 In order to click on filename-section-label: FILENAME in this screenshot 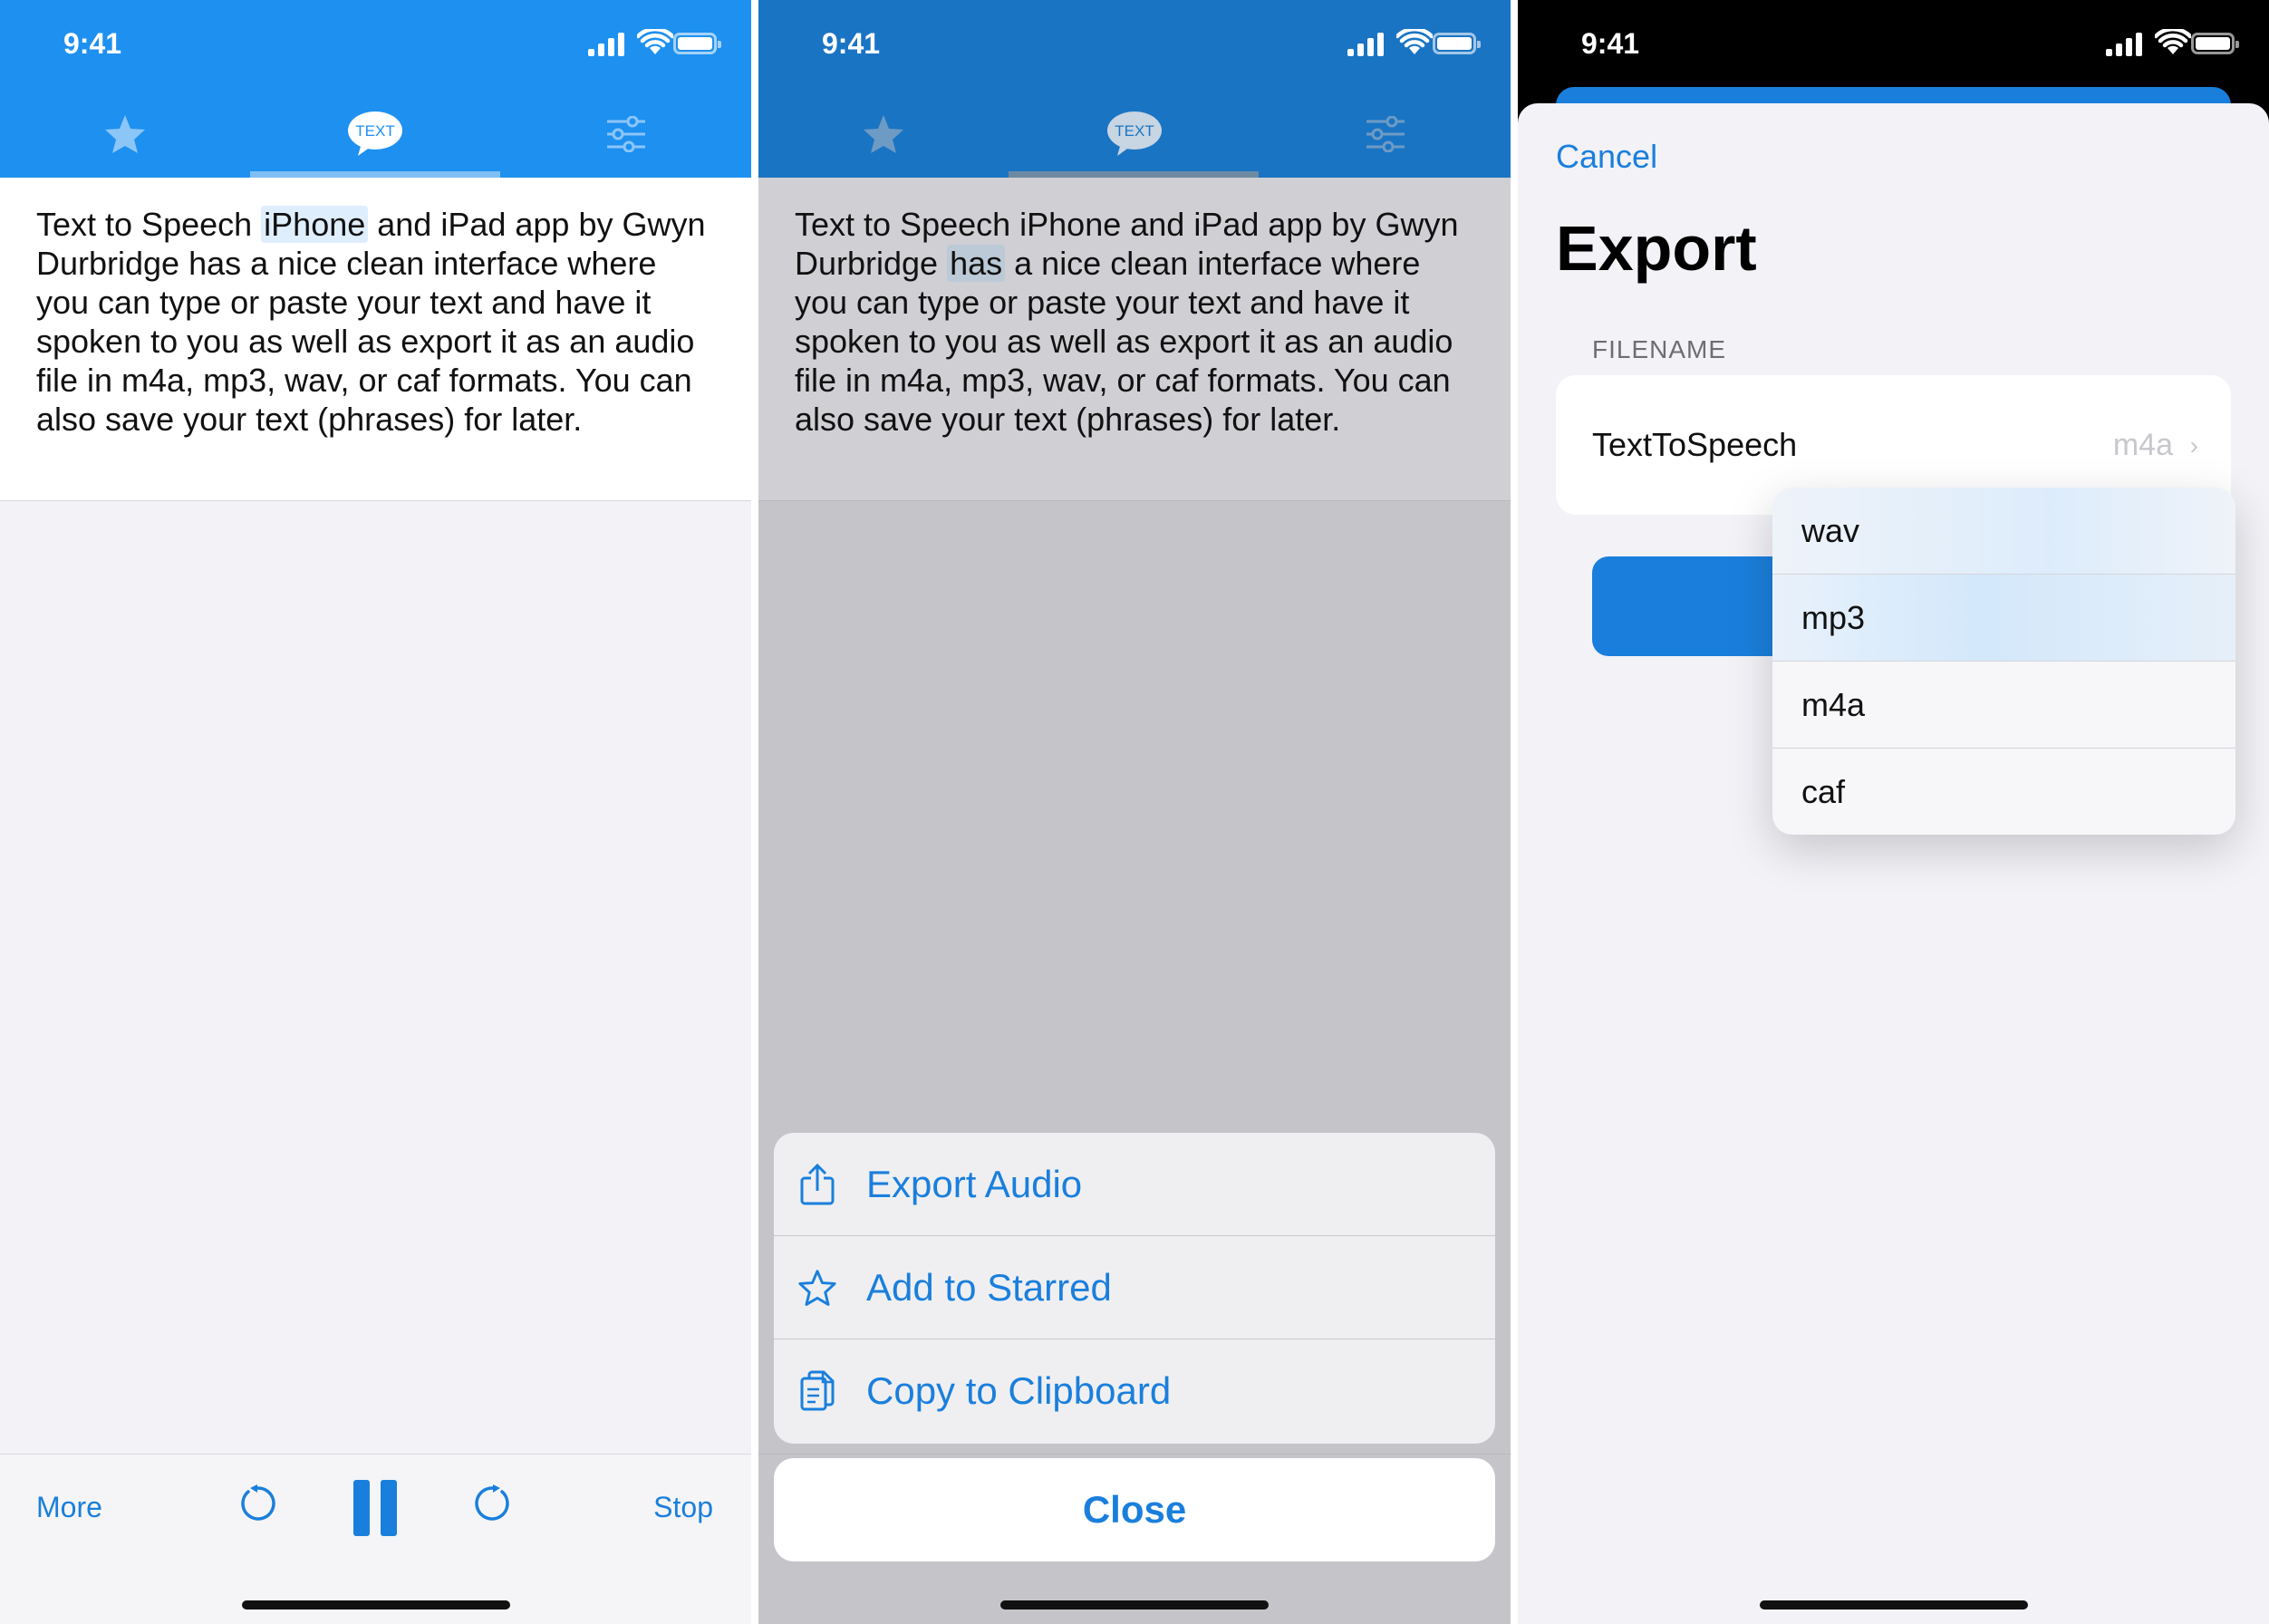, I will do `click(1659, 349)`.